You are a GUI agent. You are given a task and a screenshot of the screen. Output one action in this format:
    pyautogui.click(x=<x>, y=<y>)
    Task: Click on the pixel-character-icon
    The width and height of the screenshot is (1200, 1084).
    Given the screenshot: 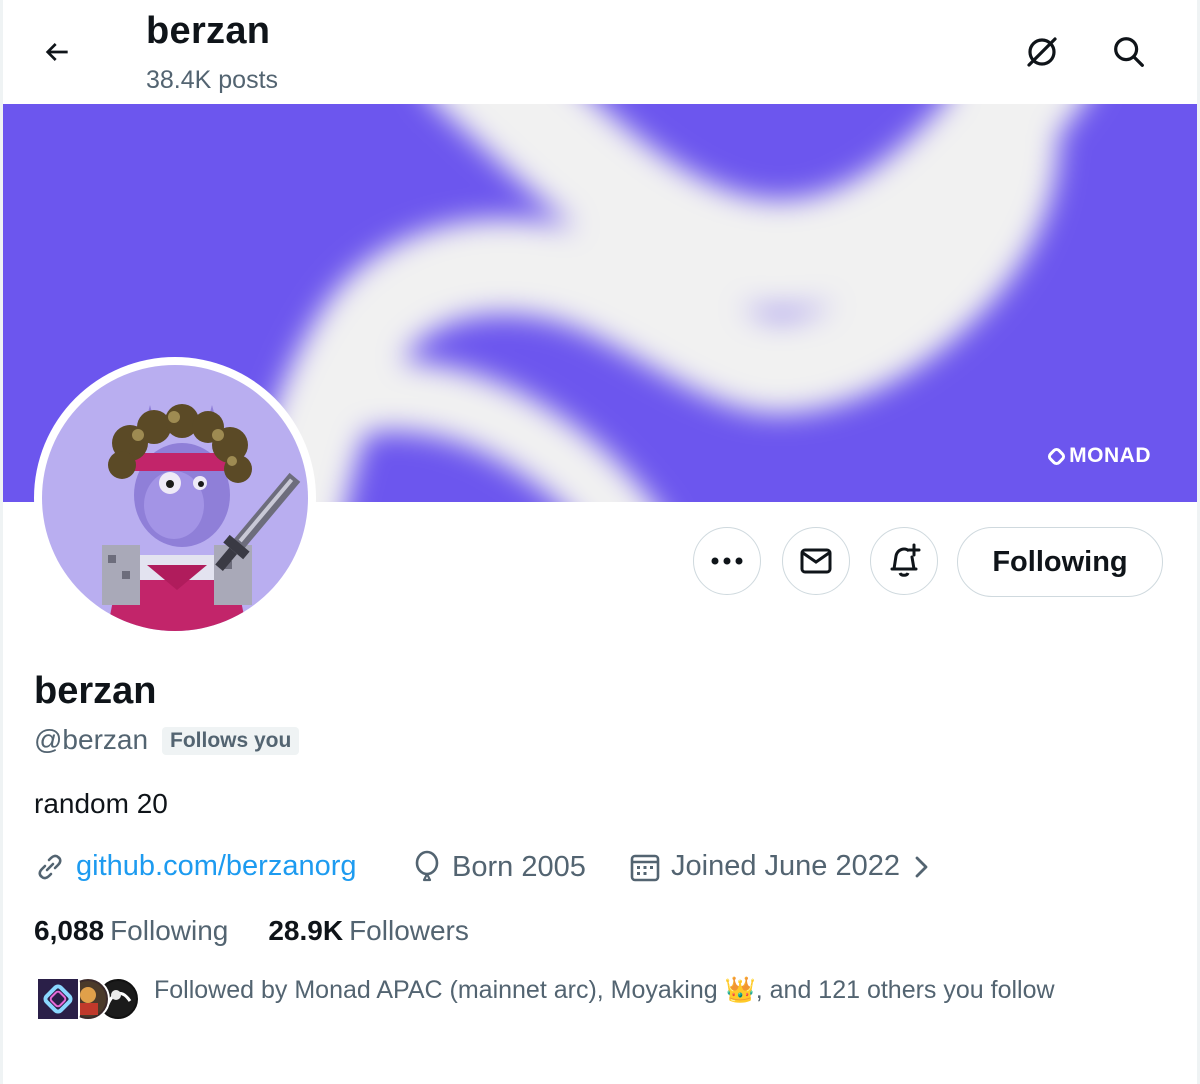 What is the action you would take?
    pyautogui.click(x=201, y=517)
    